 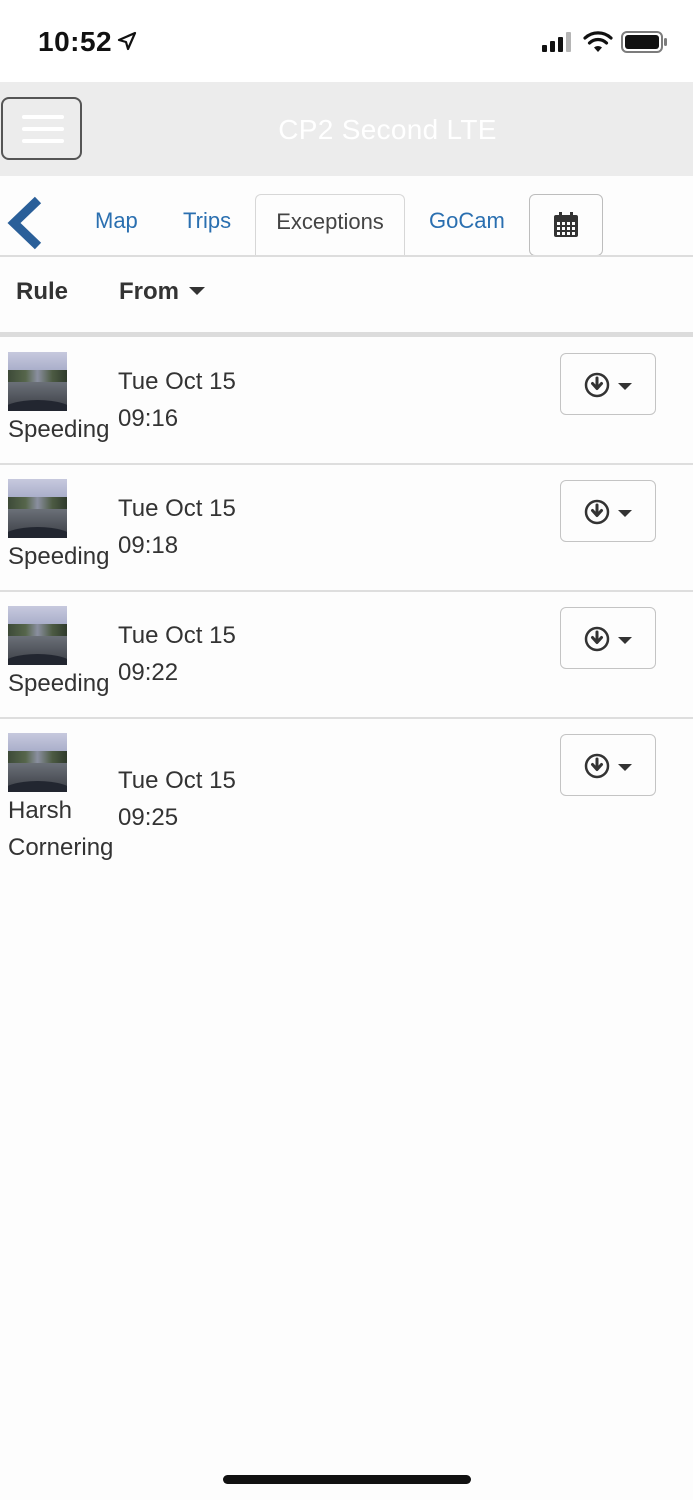 What do you see at coordinates (346, 794) in the screenshot?
I see `table-row: Harsh Cornering Tue Oct 15 09:25` at bounding box center [346, 794].